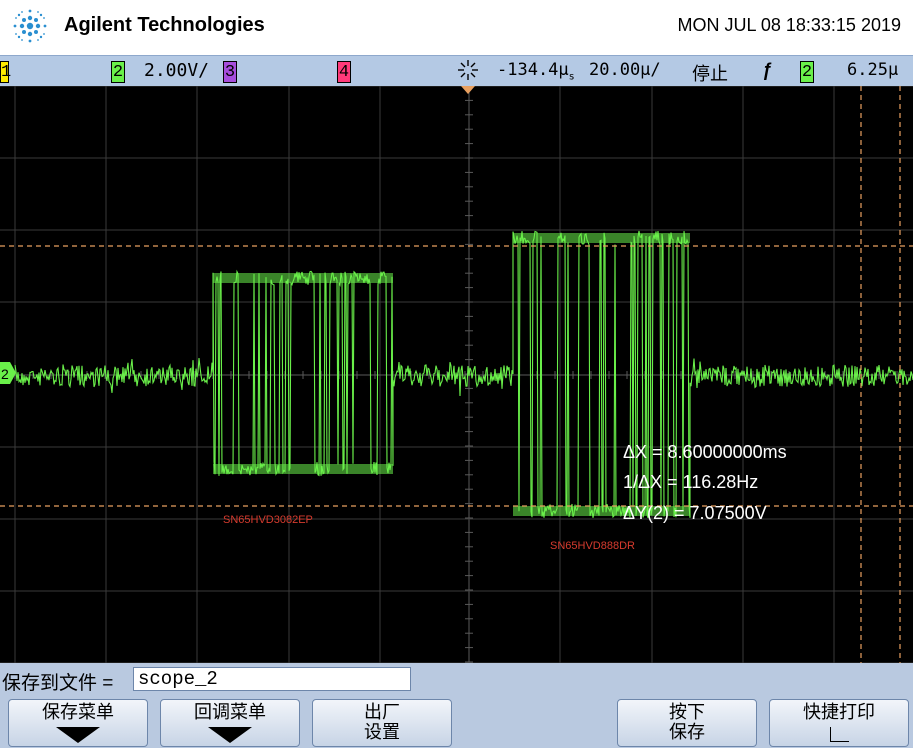 This screenshot has width=913, height=748. I want to click on horizontal-delay: -134.4µs, so click(536, 71).